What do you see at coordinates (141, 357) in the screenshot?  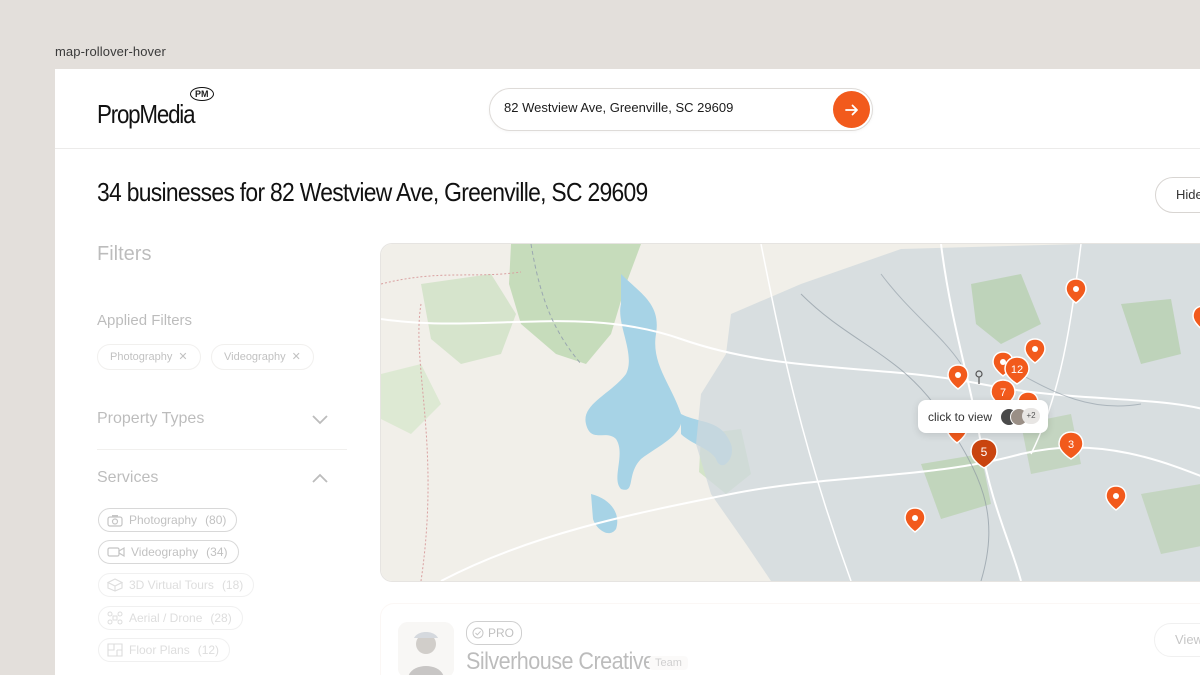 I see `chip-label: Photography` at bounding box center [141, 357].